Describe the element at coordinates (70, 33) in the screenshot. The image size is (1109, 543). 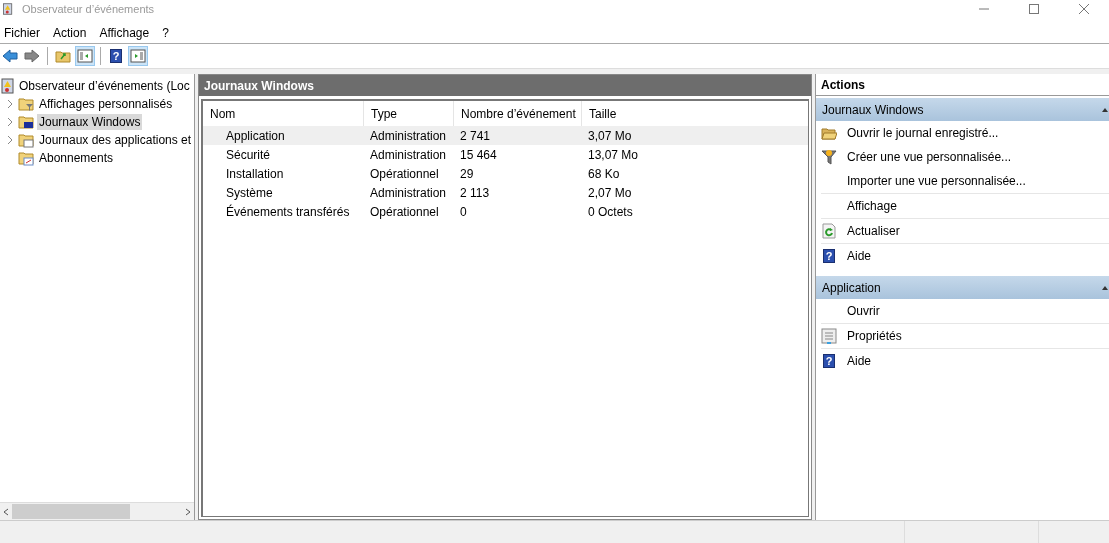
I see `menu-item: Action` at that location.